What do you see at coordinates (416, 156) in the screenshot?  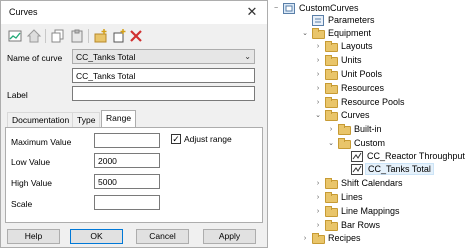 I see `tree-node-label: CC_Reactor Throughput` at bounding box center [416, 156].